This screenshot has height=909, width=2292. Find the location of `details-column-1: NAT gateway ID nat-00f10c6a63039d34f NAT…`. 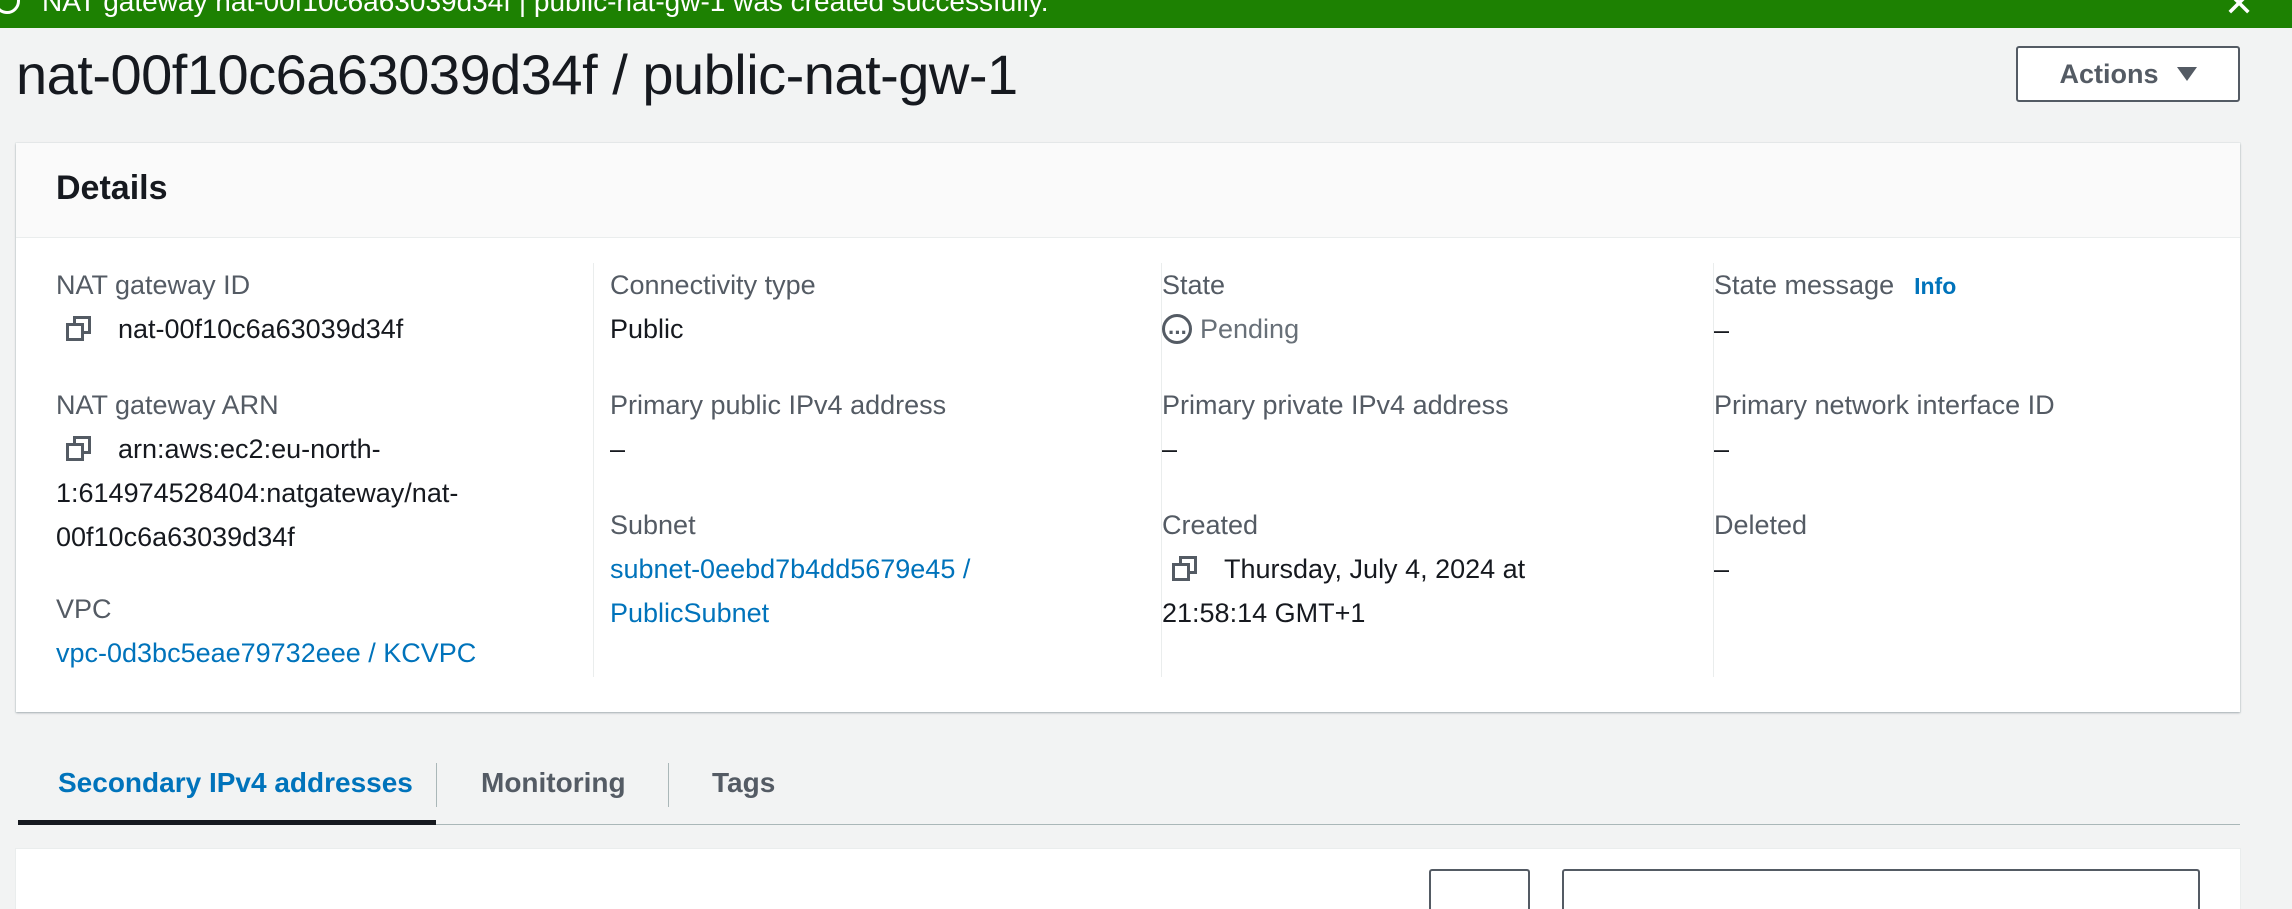

details-column-1: NAT gateway ID nat-00f10c6a63039d34f NAT… is located at coordinates (325, 470).